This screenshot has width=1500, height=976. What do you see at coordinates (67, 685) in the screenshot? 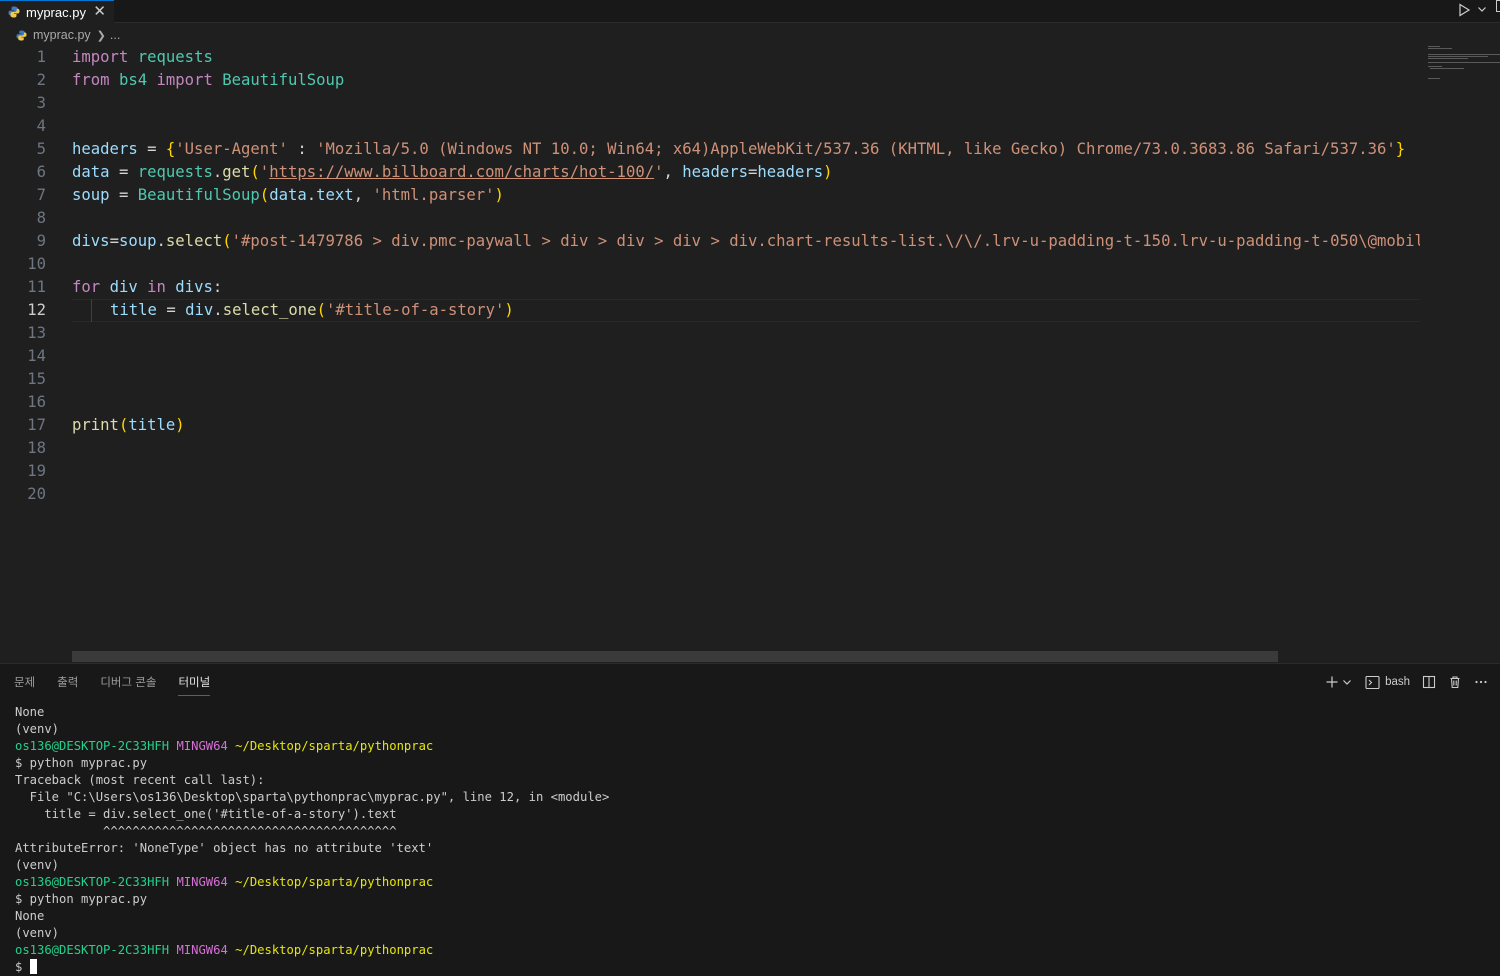
I see `tab-output: 출력` at bounding box center [67, 685].